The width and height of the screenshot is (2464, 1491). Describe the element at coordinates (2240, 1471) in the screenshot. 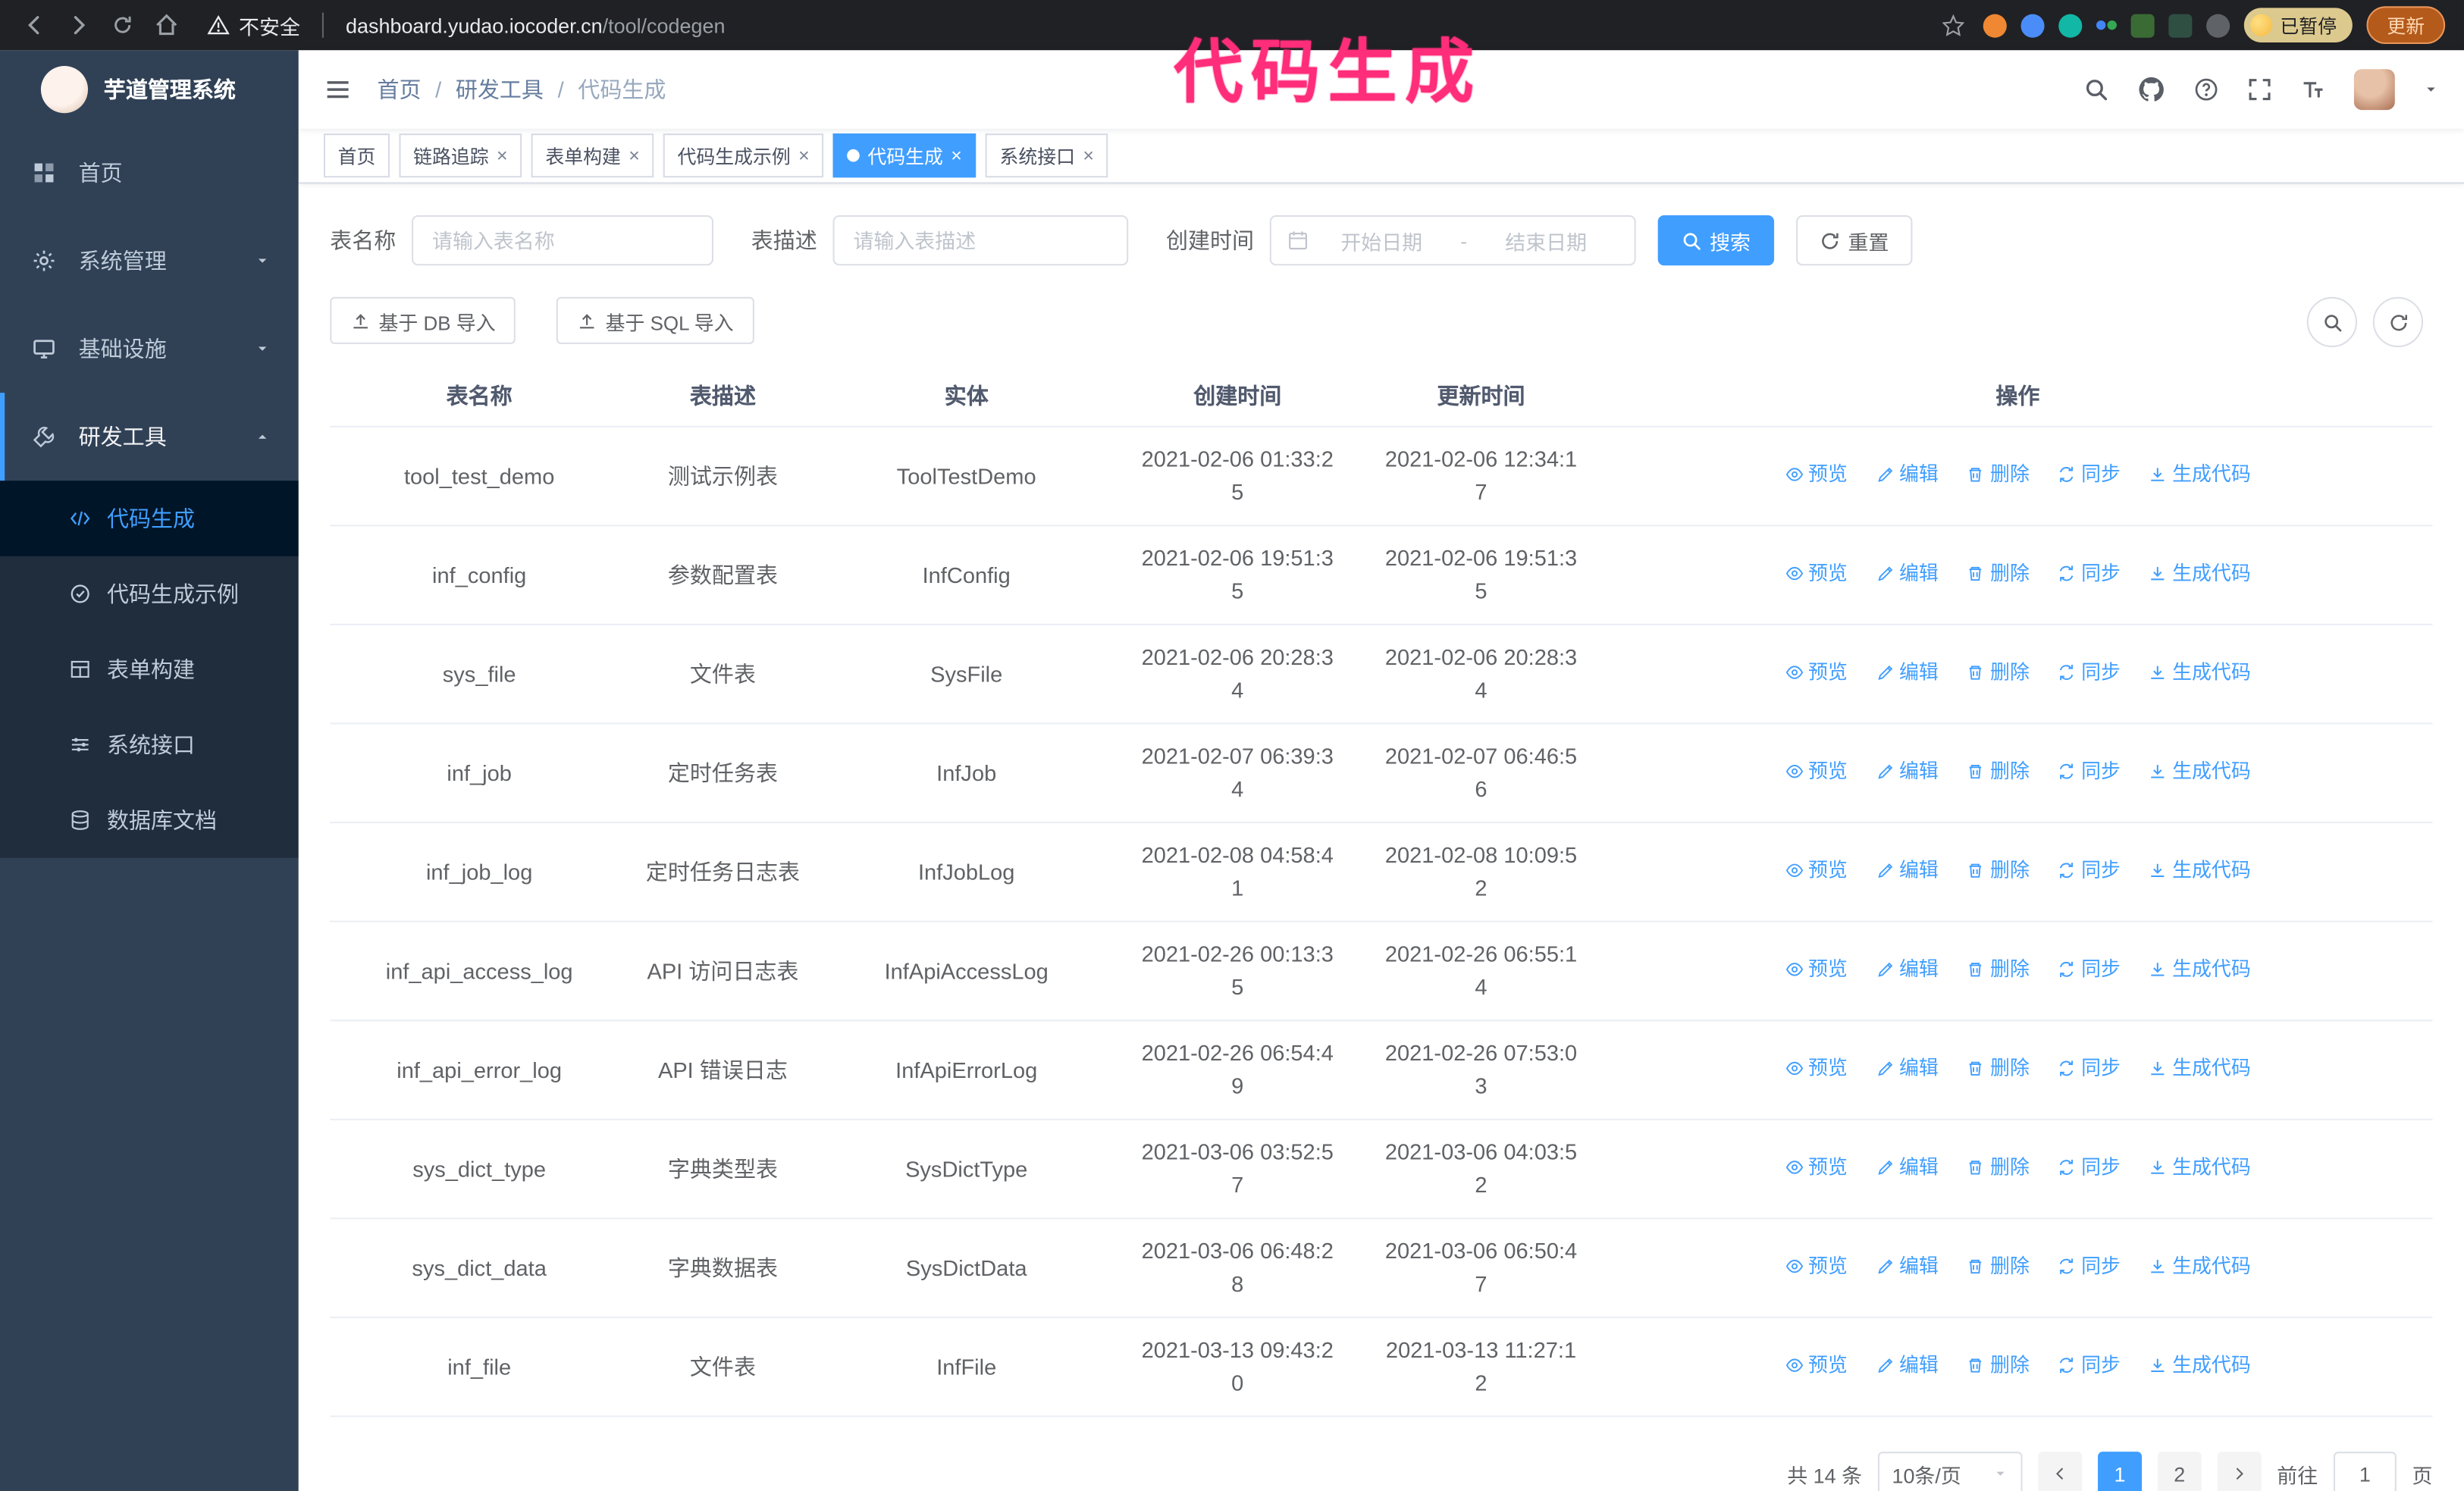

I see `next-page-button` at that location.